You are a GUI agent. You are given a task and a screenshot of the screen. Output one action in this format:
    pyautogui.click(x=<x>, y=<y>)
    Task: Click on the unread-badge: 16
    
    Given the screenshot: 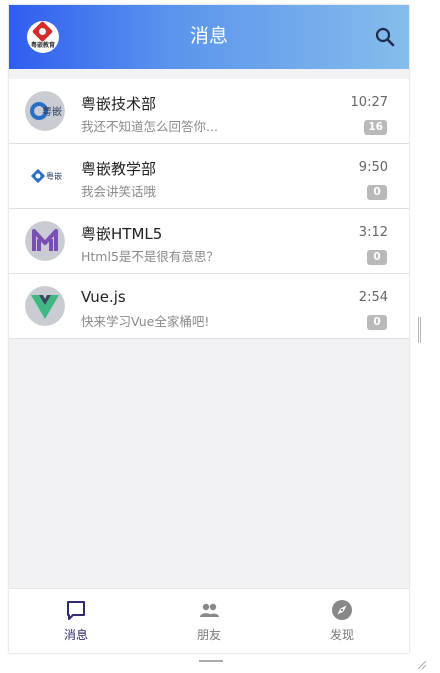 What is the action you would take?
    pyautogui.click(x=375, y=127)
    